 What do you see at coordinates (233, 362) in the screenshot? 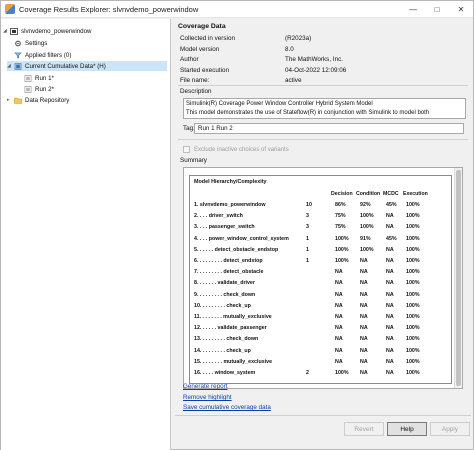
I see `row-name: 15. . . . . . . . mutually_exclusive` at bounding box center [233, 362].